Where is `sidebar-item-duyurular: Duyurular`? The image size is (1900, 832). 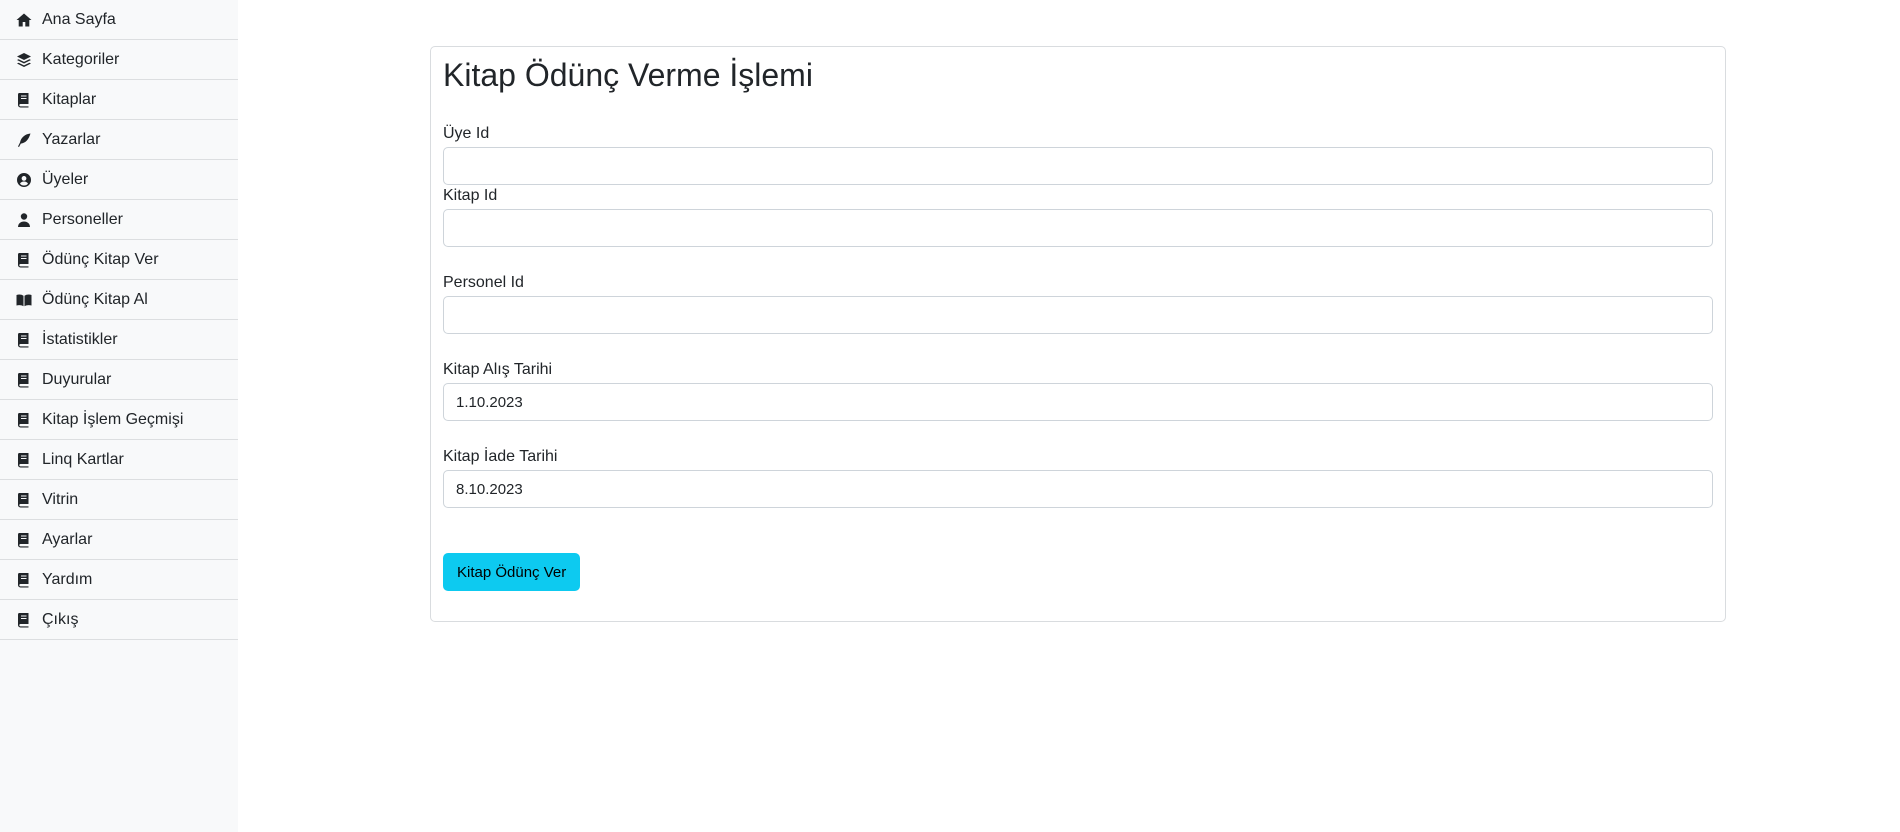 sidebar-item-duyurular: Duyurular is located at coordinates (119, 380).